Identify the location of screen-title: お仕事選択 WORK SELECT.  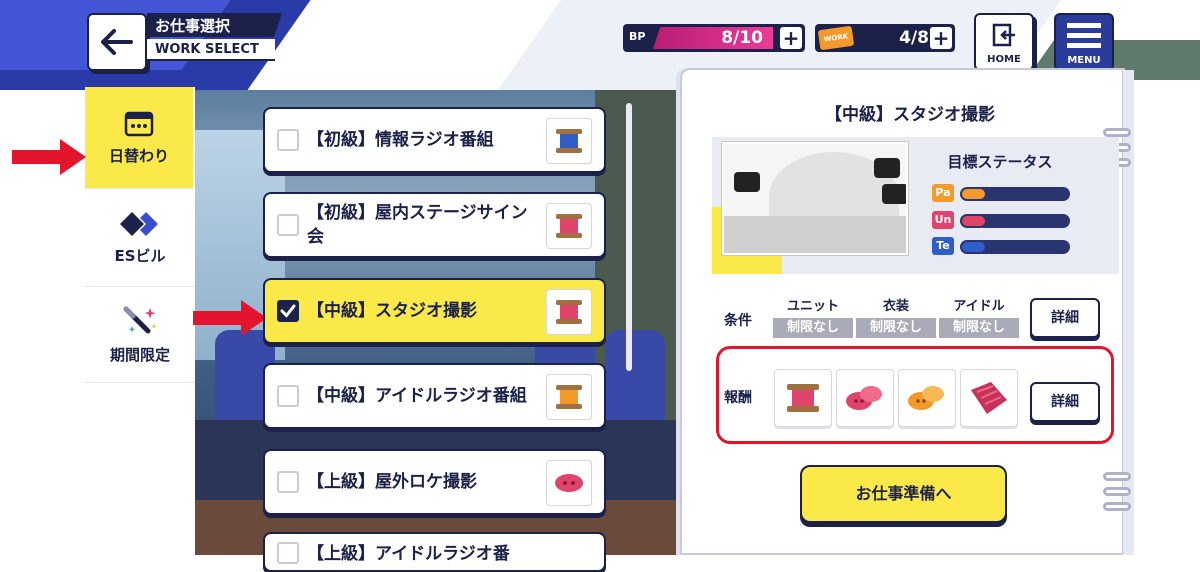
(214, 37).